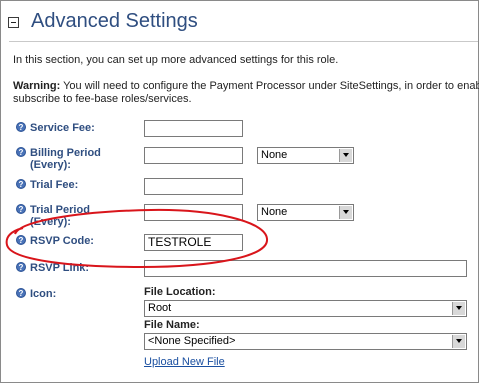  I want to click on trial-period-label: Trial Period (Every):, so click(60, 216).